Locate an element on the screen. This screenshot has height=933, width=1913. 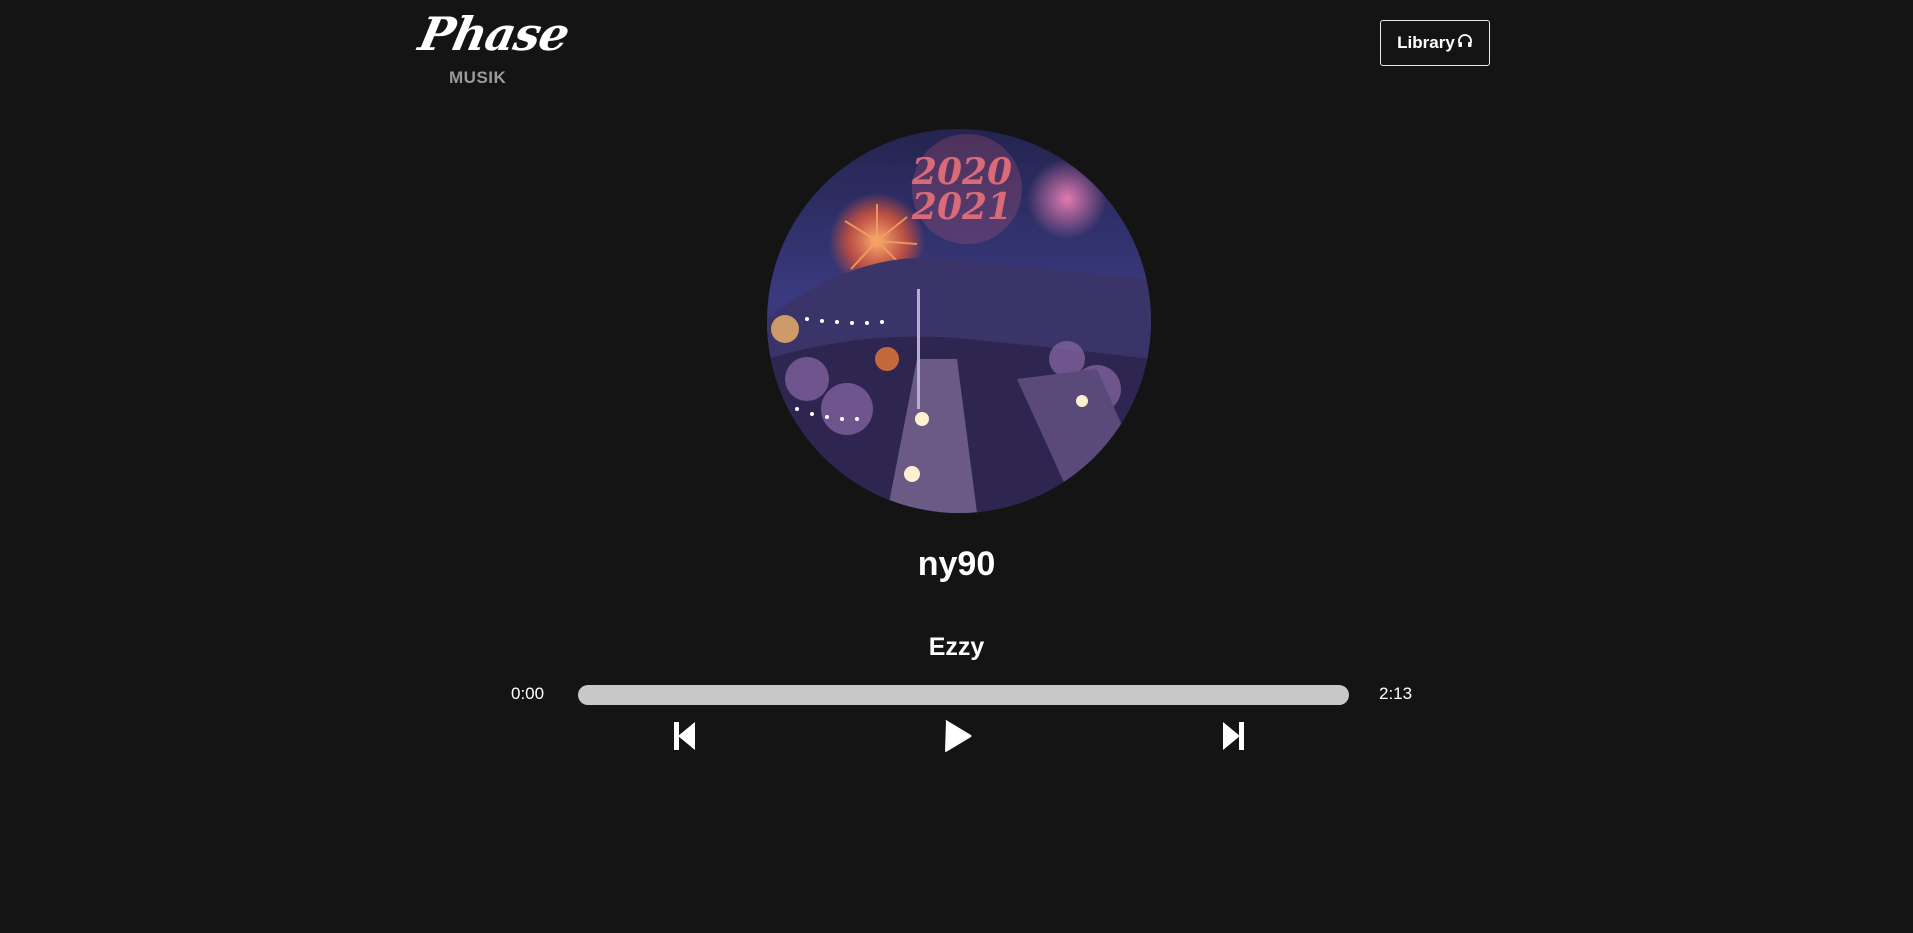
play-icon is located at coordinates (958, 736).